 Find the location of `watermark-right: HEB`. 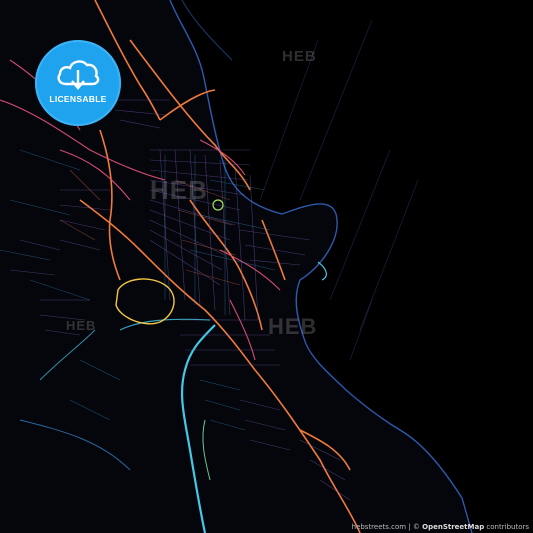

watermark-right: HEB is located at coordinates (293, 326).